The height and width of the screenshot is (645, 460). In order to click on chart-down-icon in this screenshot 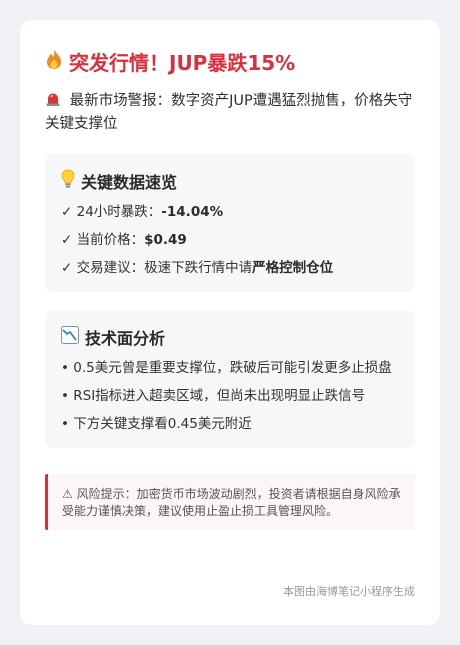, I will do `click(70, 337)`.